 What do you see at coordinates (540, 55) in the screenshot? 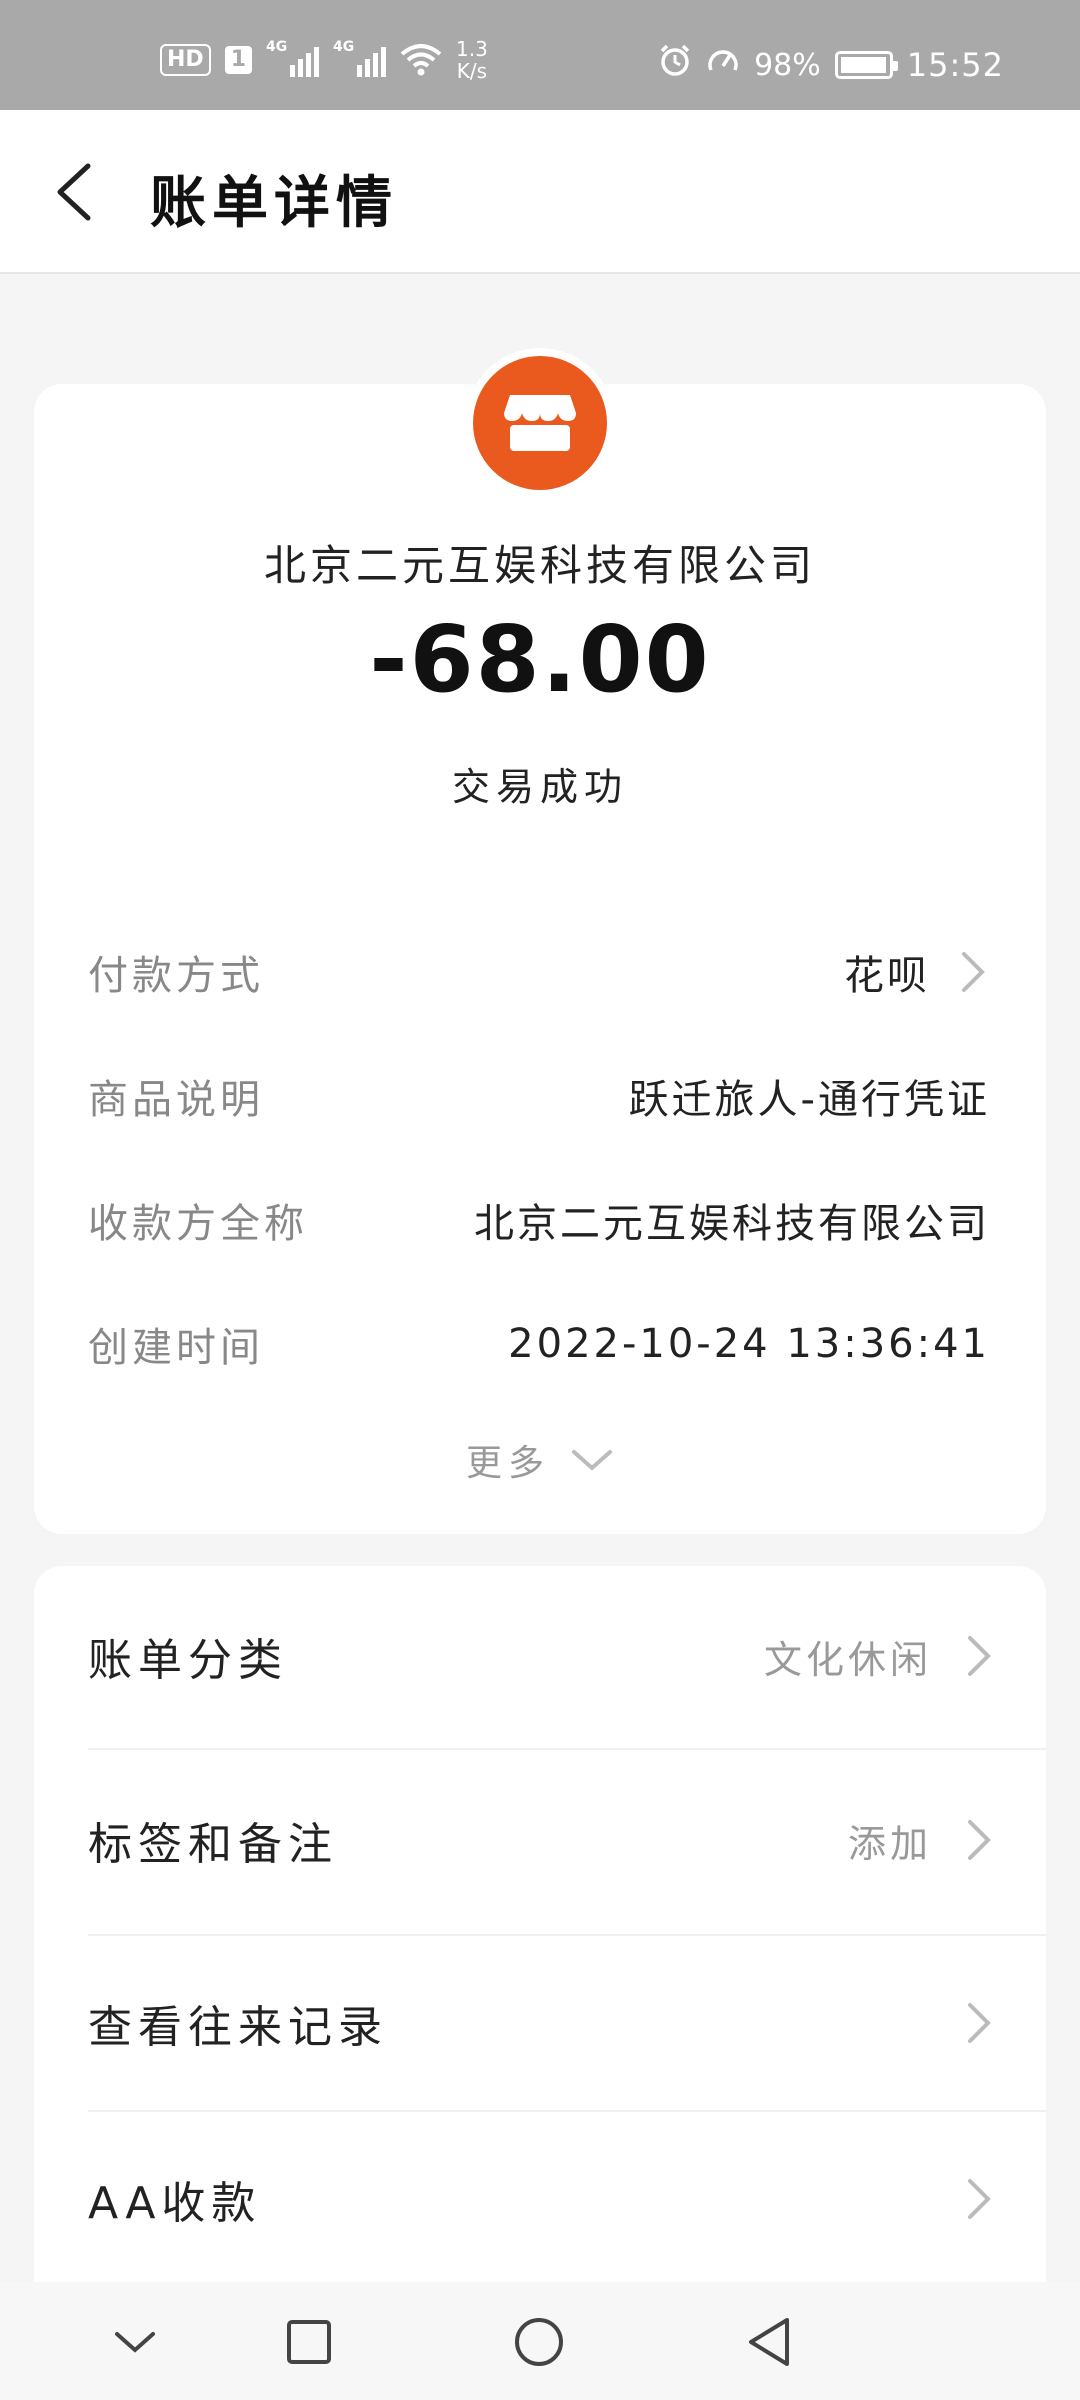
I see `status-bar: HD 1 4G 4G 1.3 K/s 98% 15:52` at bounding box center [540, 55].